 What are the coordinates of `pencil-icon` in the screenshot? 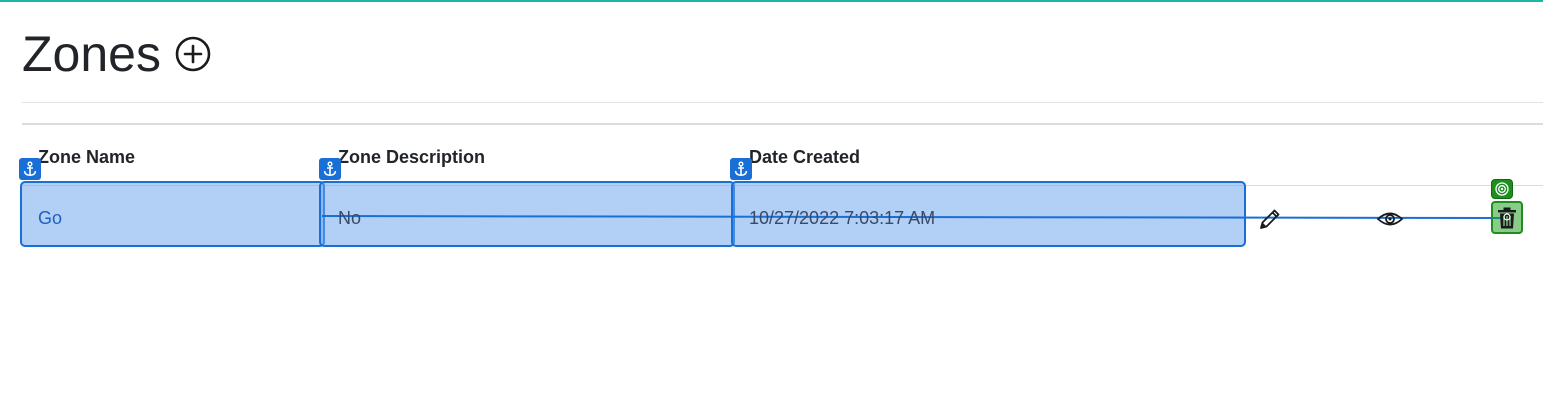 It's located at (1270, 219).